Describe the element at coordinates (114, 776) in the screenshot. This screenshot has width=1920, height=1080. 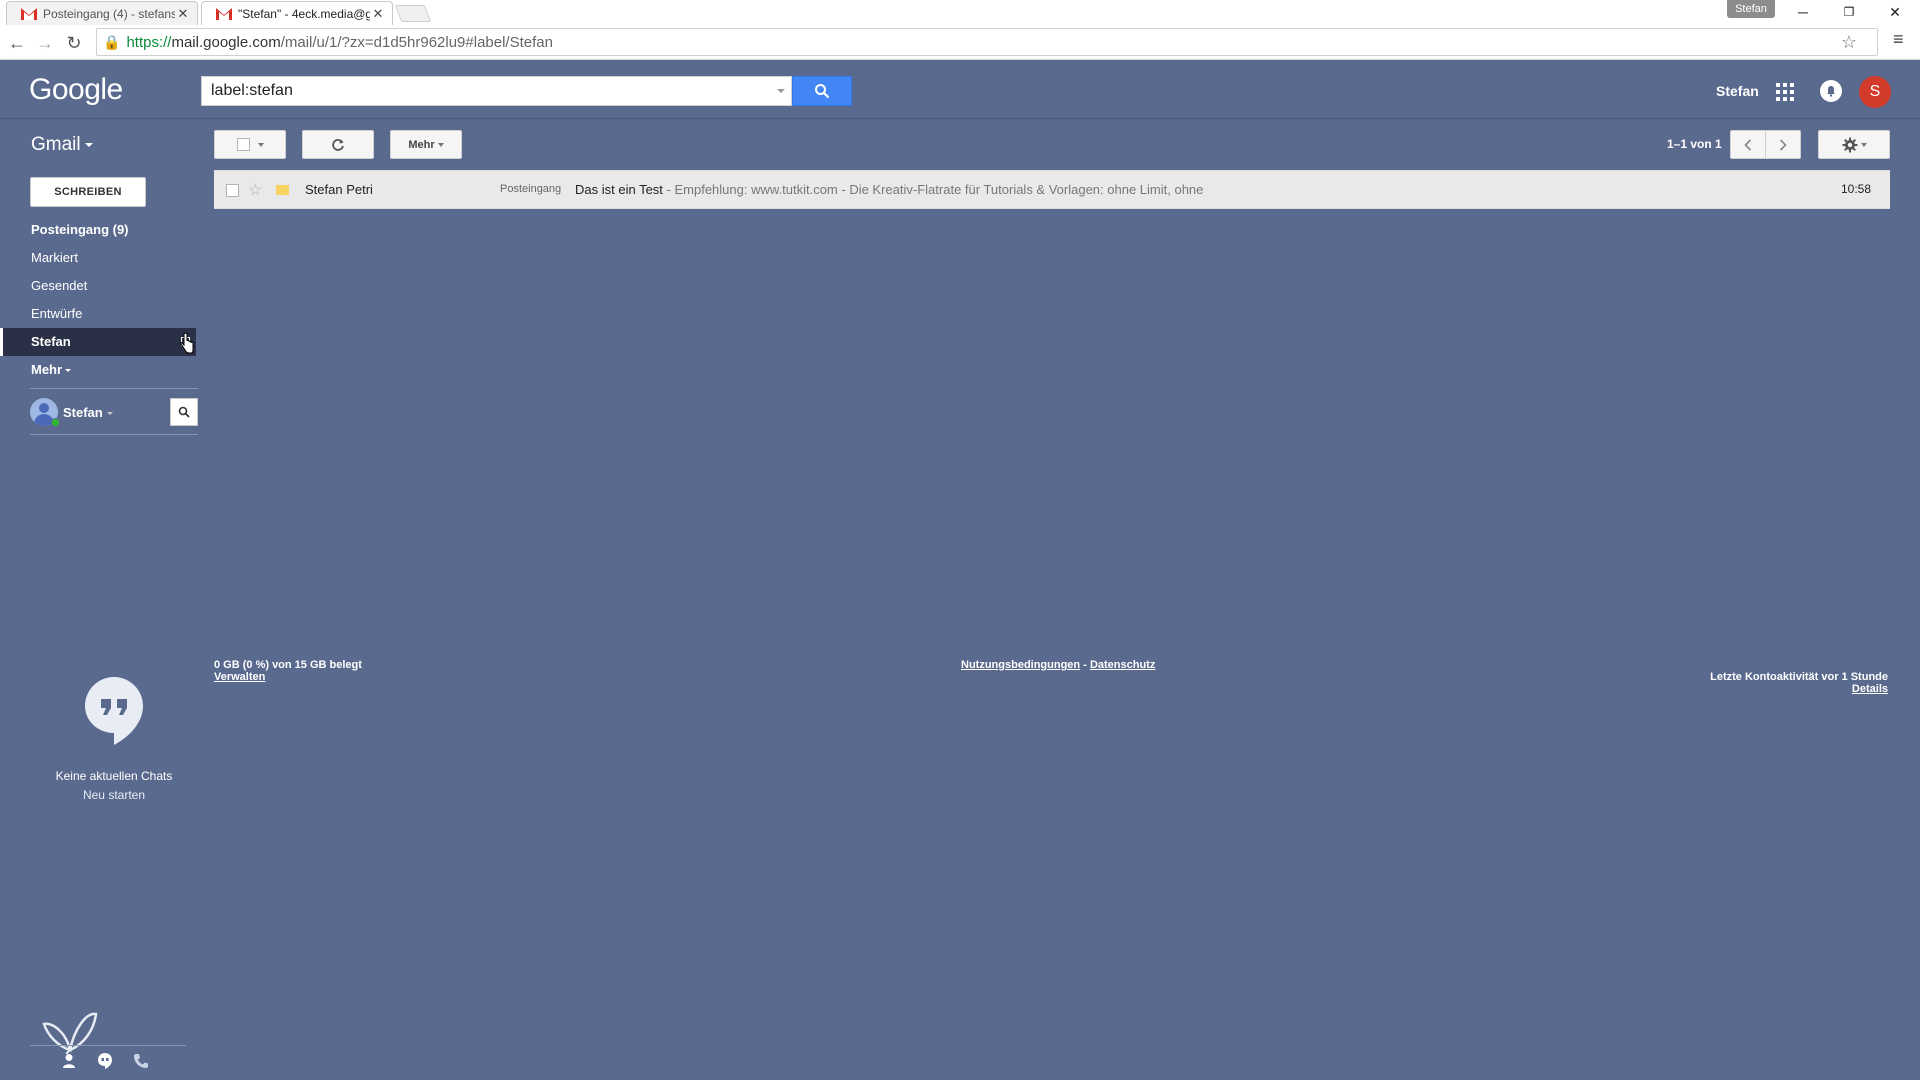
I see `no-chats-text: Keine aktuellen Chats` at that location.